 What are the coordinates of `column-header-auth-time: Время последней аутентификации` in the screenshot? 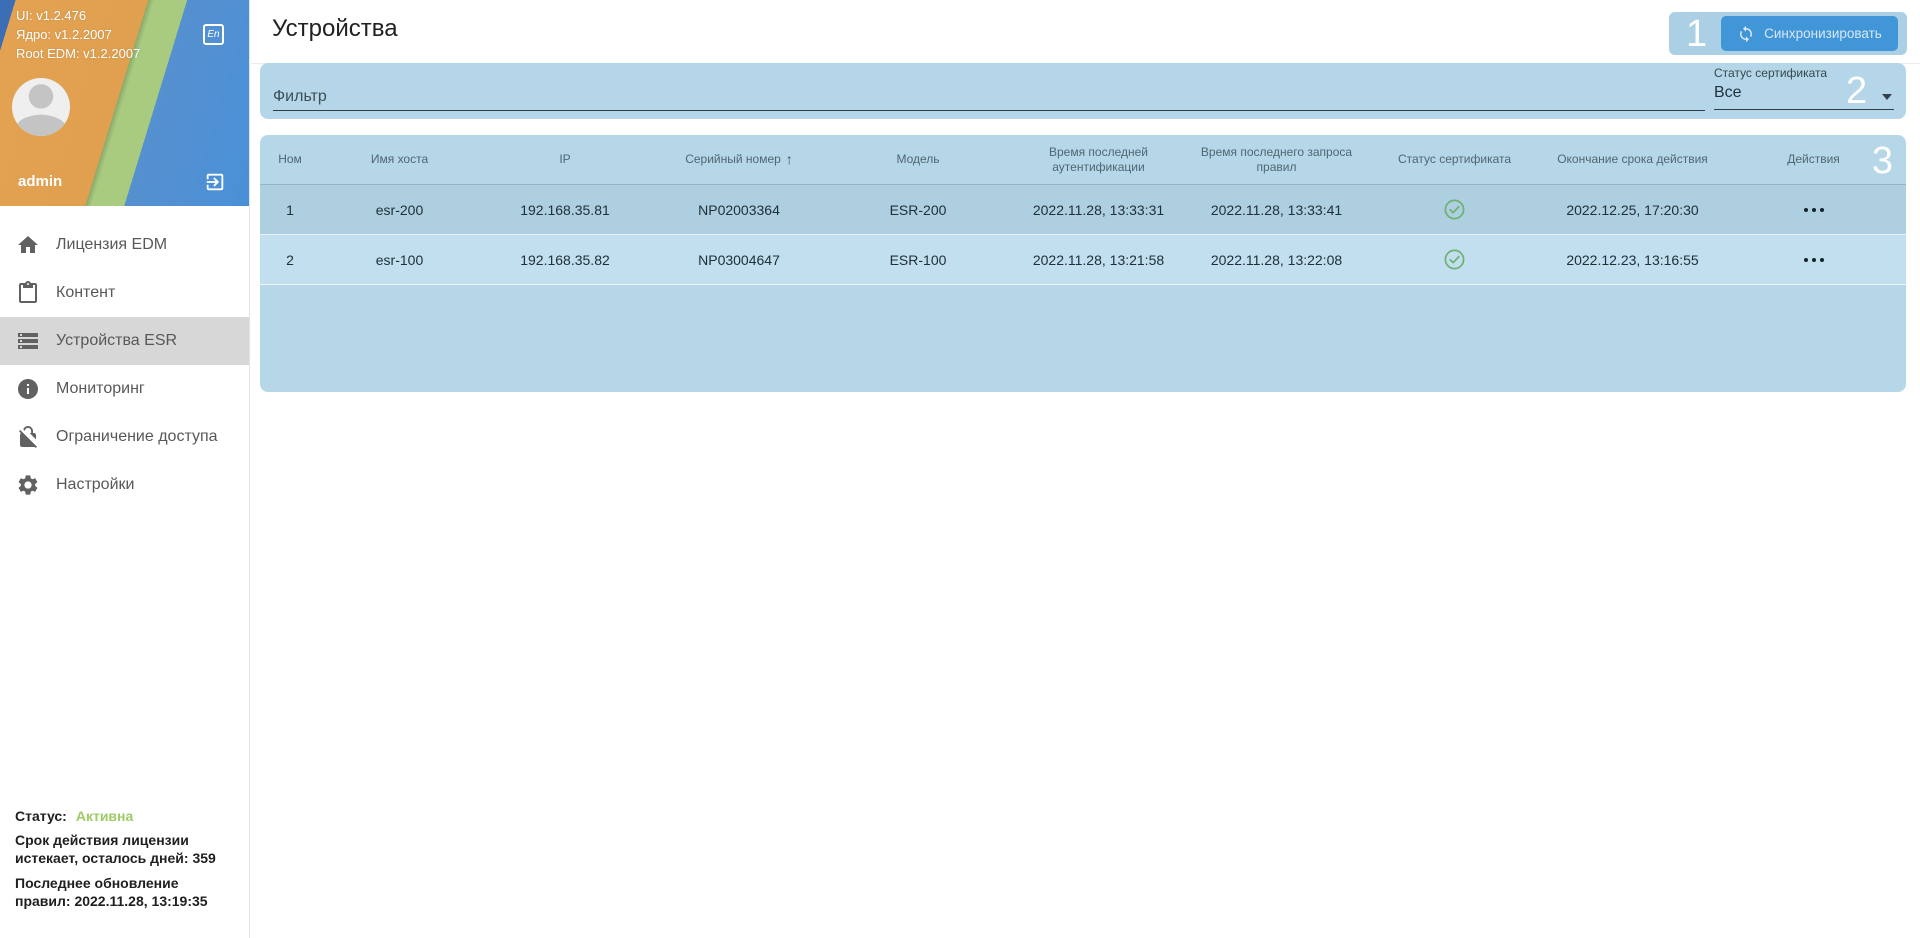 It's located at (1098, 159).